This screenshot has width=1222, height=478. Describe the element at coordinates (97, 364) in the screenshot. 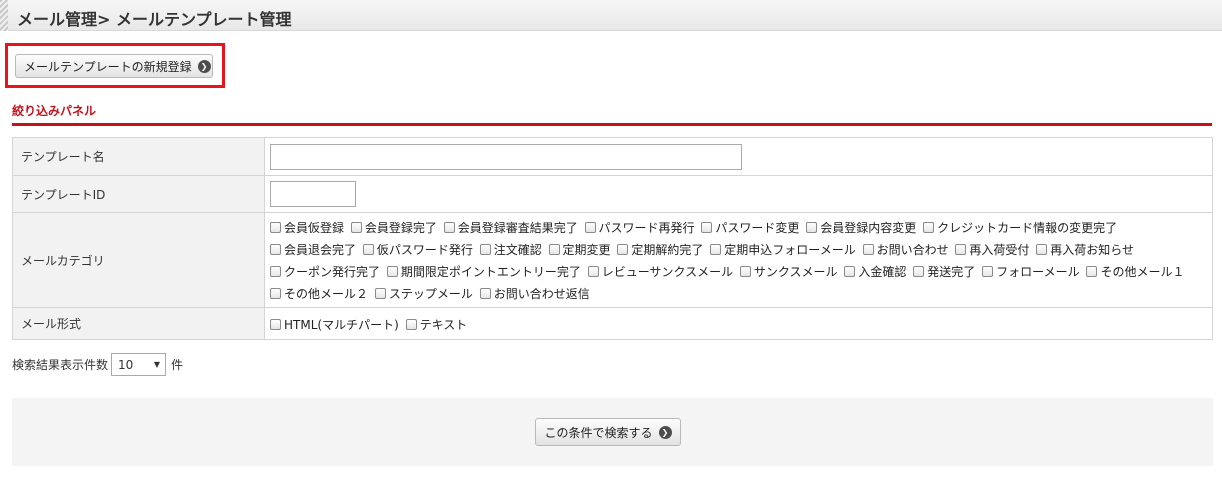

I see `result-count-row: 検索結果表示件数 10 ▼ 件` at that location.